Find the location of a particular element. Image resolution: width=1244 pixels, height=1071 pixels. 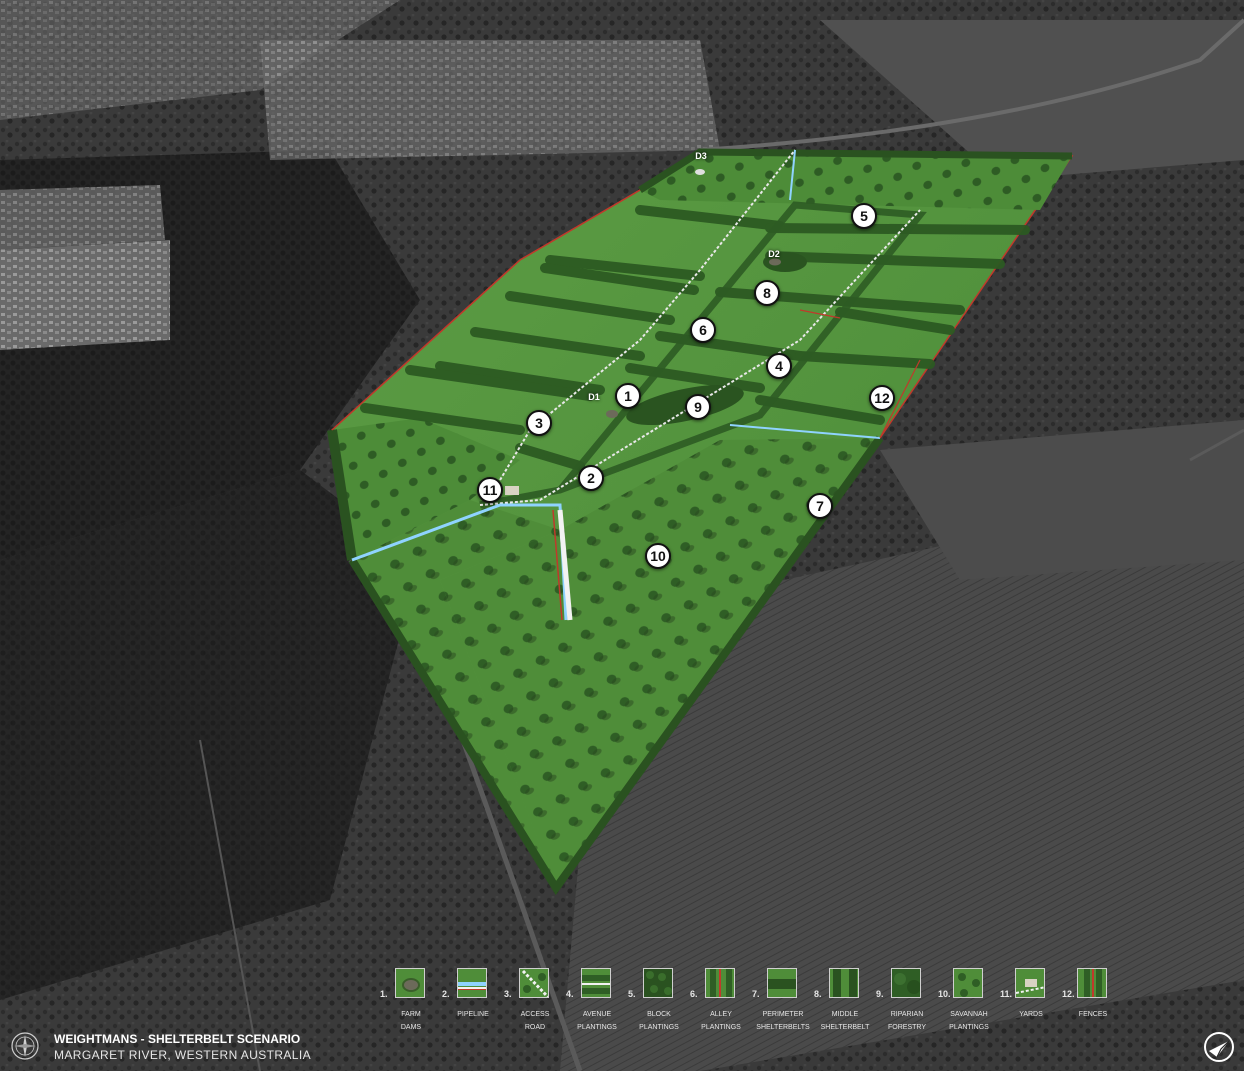

map-marker-8: 8 is located at coordinates (767, 293).